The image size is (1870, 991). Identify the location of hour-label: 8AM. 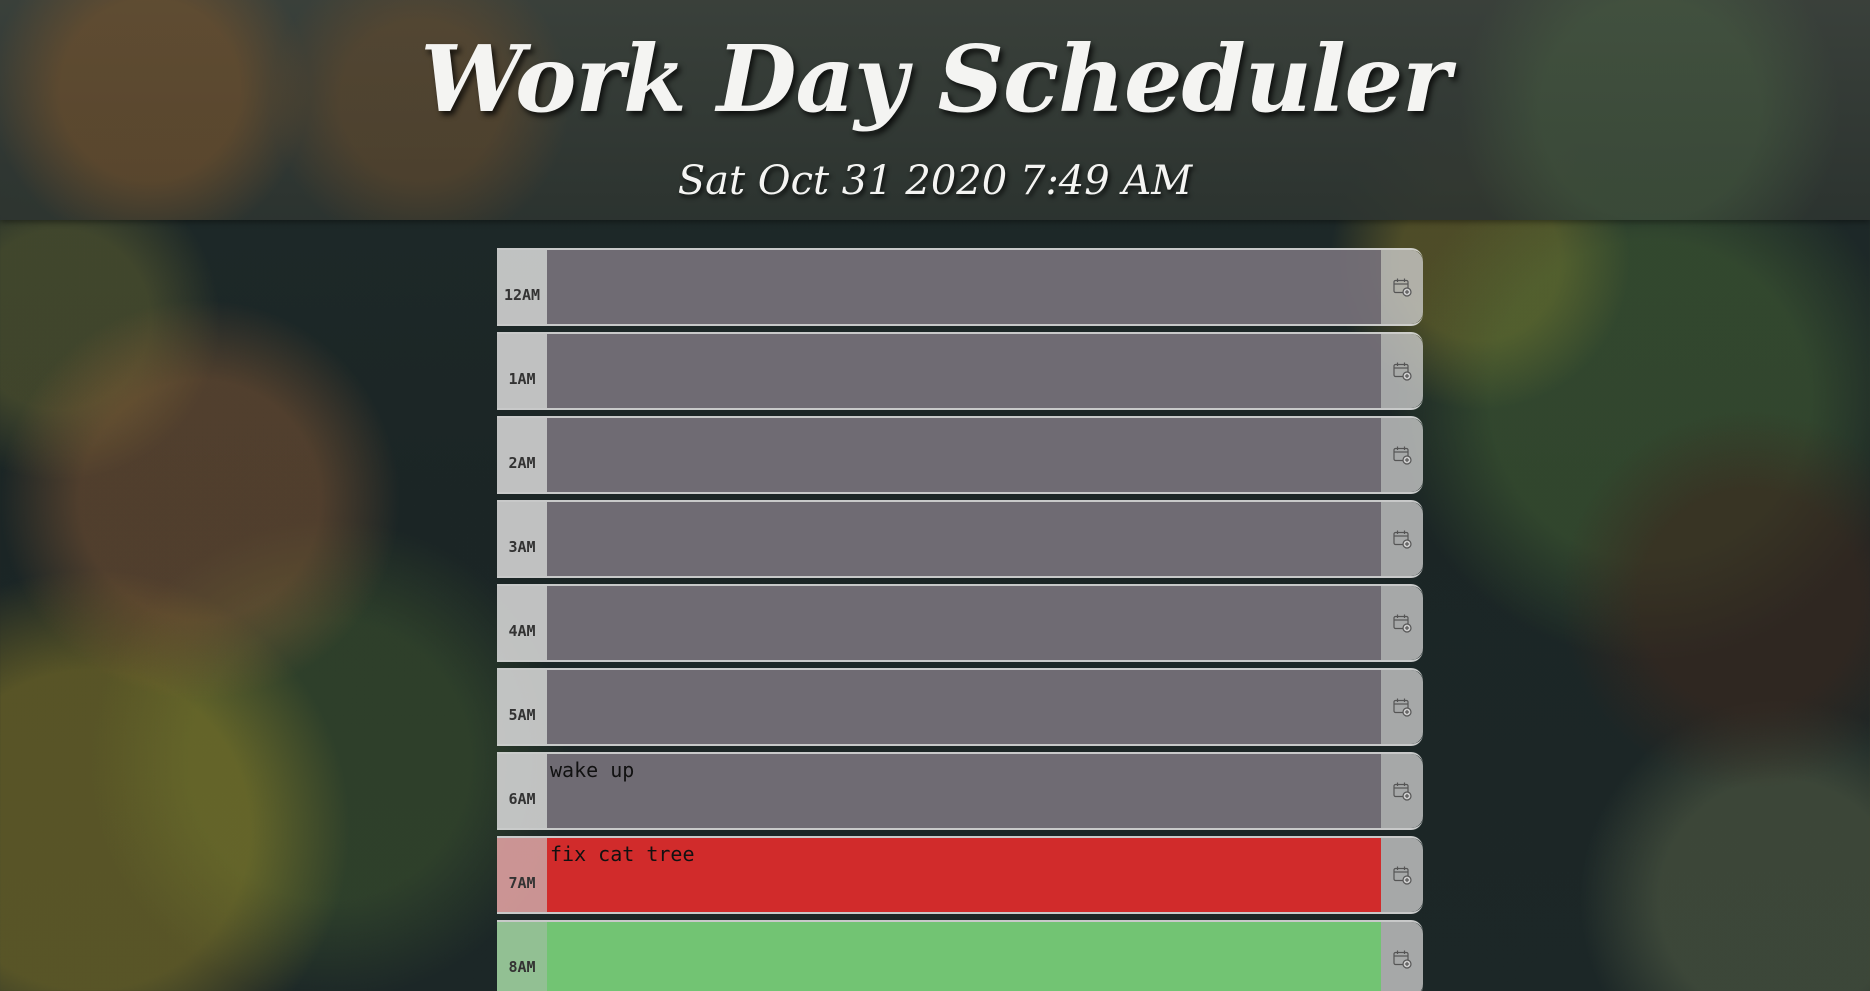
(522, 956).